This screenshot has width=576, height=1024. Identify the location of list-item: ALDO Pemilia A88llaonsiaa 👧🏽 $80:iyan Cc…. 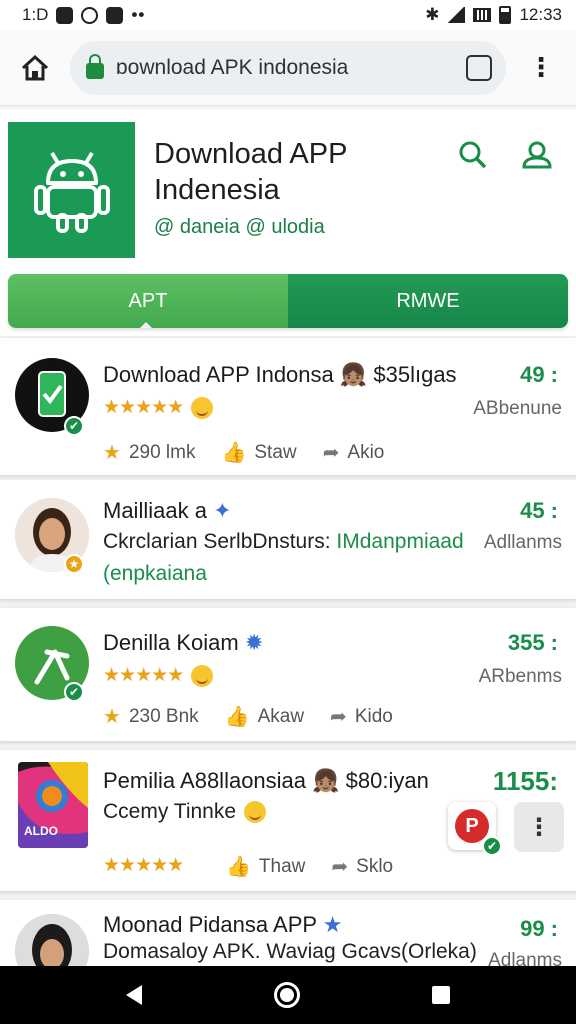
(288, 821).